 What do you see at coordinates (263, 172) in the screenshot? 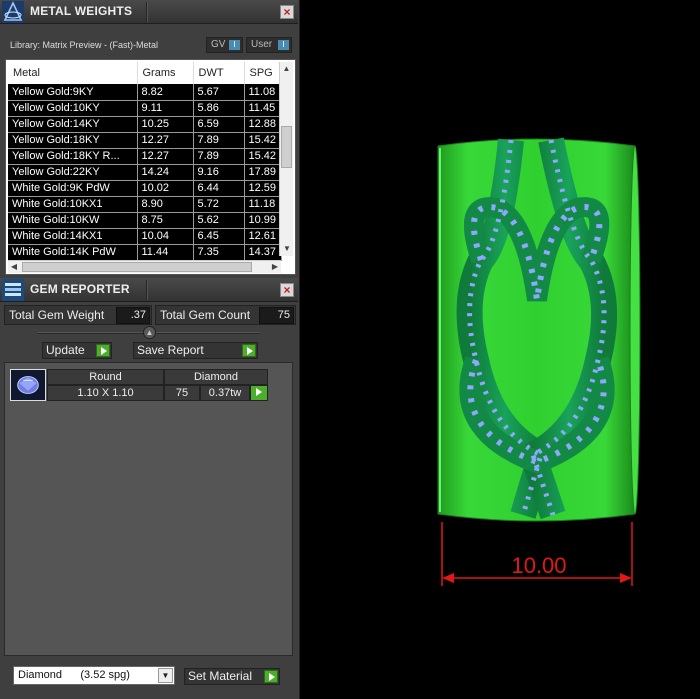
I see `spg-cell: 17.89` at bounding box center [263, 172].